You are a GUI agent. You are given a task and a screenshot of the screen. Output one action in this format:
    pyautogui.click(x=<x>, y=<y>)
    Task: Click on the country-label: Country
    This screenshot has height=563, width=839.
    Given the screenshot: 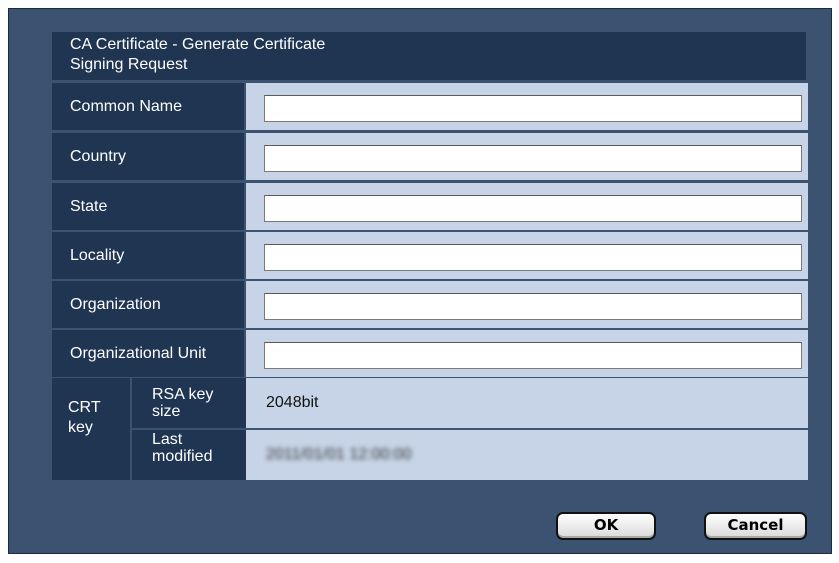 What is the action you would take?
    pyautogui.click(x=148, y=156)
    